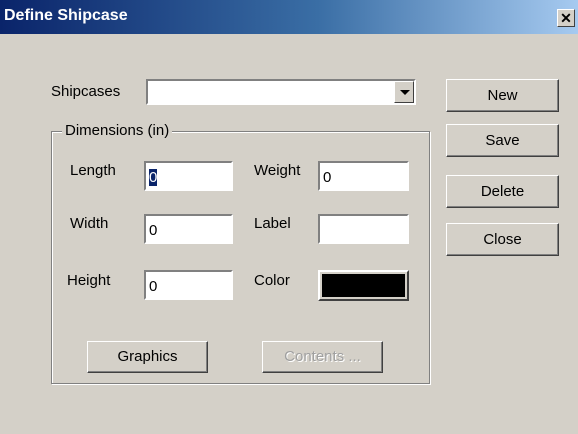 This screenshot has width=578, height=434. I want to click on close-icon: ✕, so click(566, 18).